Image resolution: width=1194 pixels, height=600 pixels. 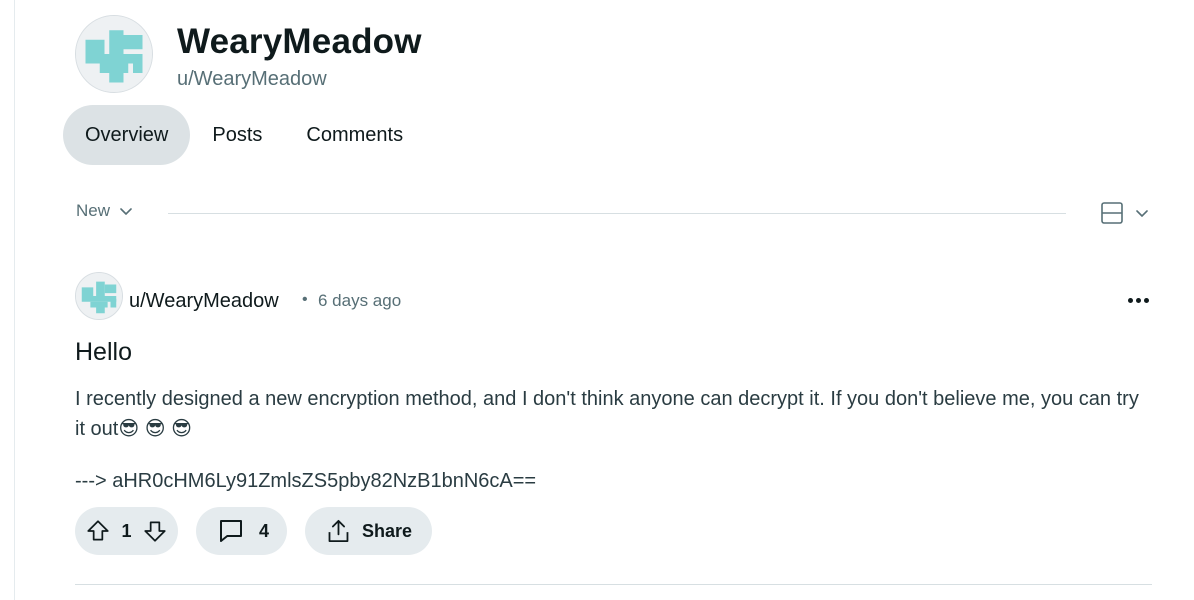 I want to click on card-view-icon, so click(x=1112, y=213).